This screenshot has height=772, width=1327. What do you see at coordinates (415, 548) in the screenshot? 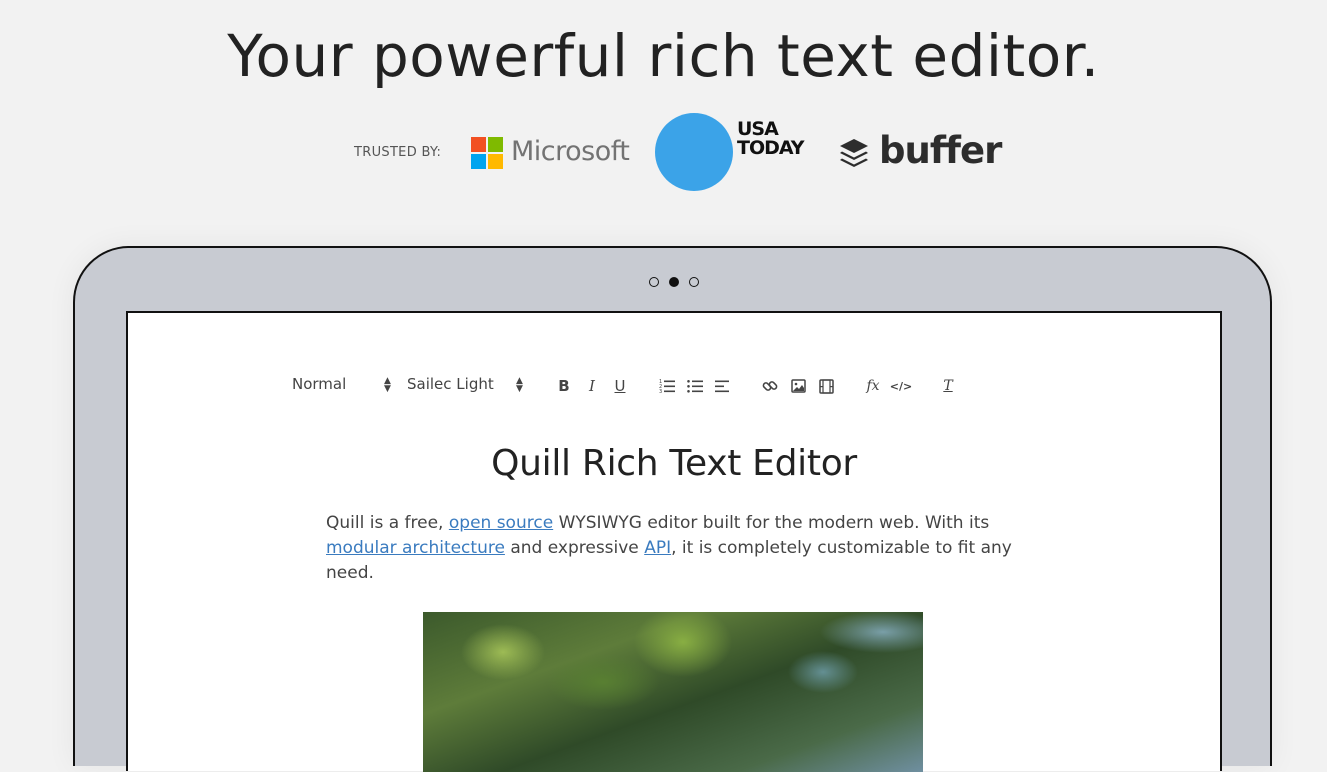
I see `modular-architecture-link: modular architecture` at bounding box center [415, 548].